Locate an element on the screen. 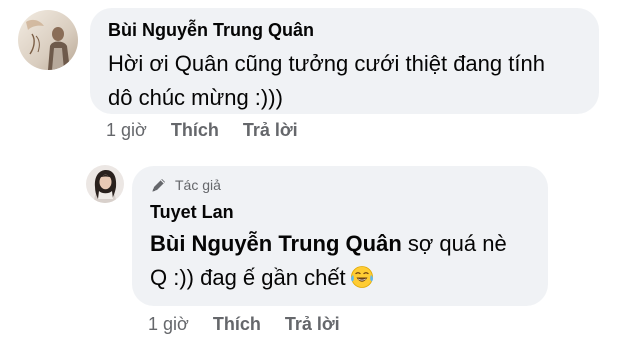 Image resolution: width=620 pixels, height=339 pixels. reply-author-name: Tuyet Lan is located at coordinates (340, 212).